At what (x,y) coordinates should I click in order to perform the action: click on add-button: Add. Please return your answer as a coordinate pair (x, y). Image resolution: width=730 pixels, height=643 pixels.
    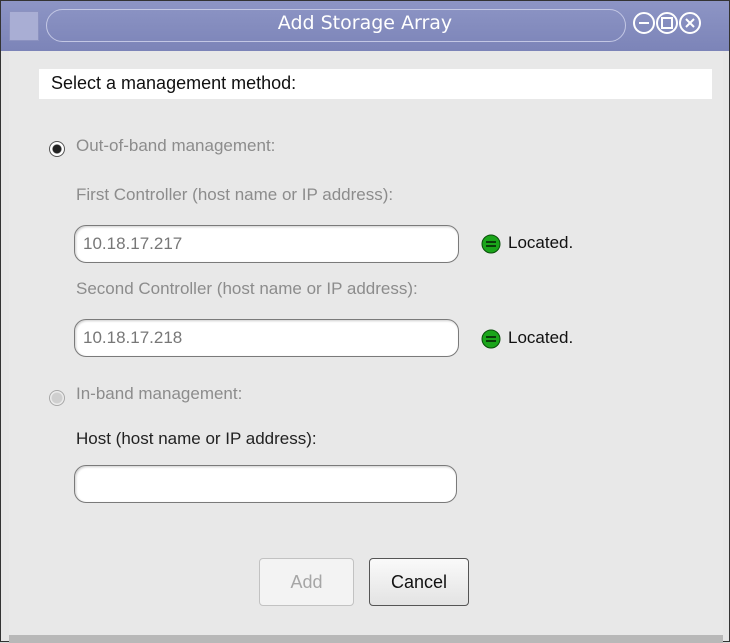
    Looking at the image, I should click on (306, 582).